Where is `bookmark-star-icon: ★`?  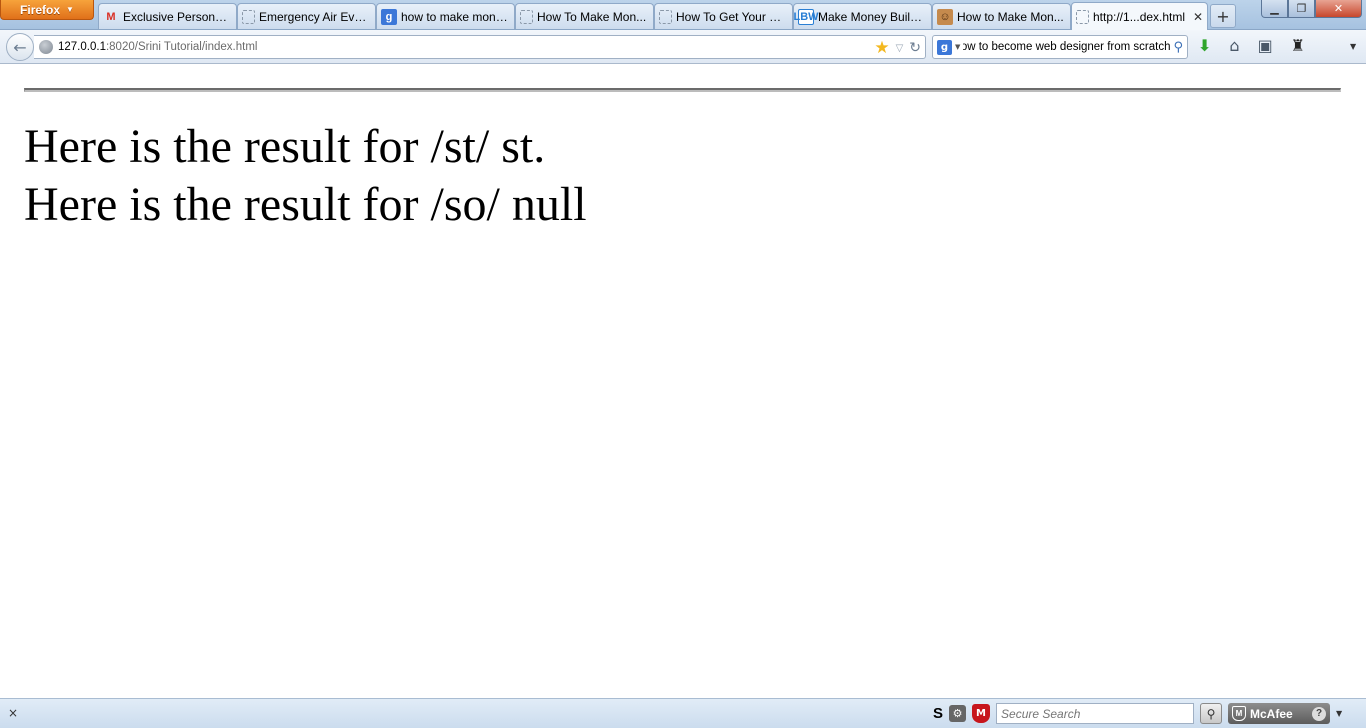
bookmark-star-icon: ★ is located at coordinates (881, 48).